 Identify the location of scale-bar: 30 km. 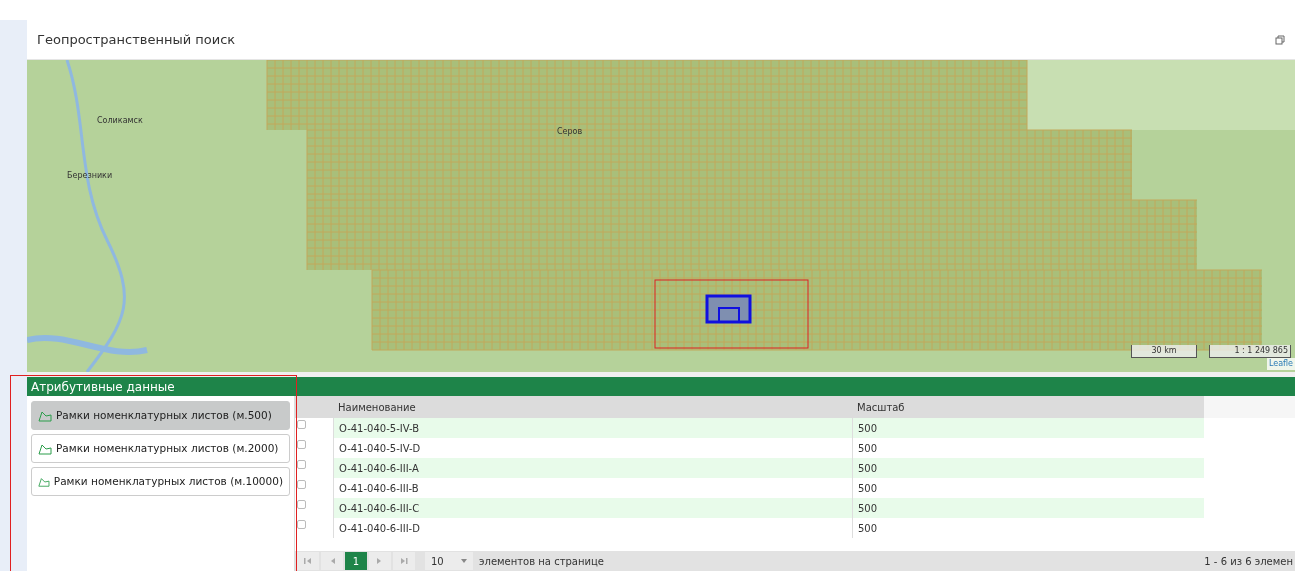
(1164, 351).